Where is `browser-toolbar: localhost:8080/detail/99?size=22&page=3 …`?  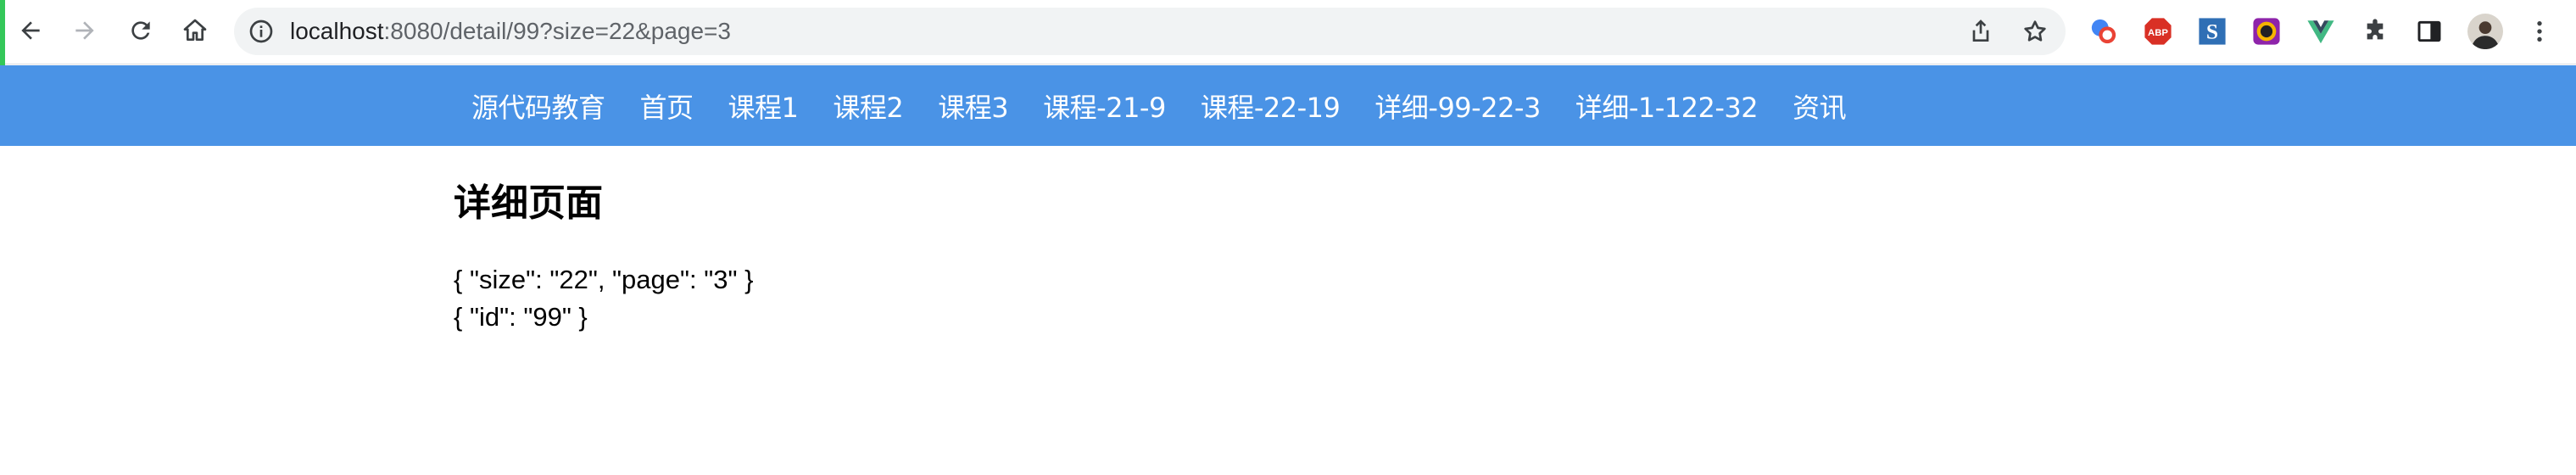
browser-toolbar: localhost:8080/detail/99?size=22&page=3 … is located at coordinates (1288, 32).